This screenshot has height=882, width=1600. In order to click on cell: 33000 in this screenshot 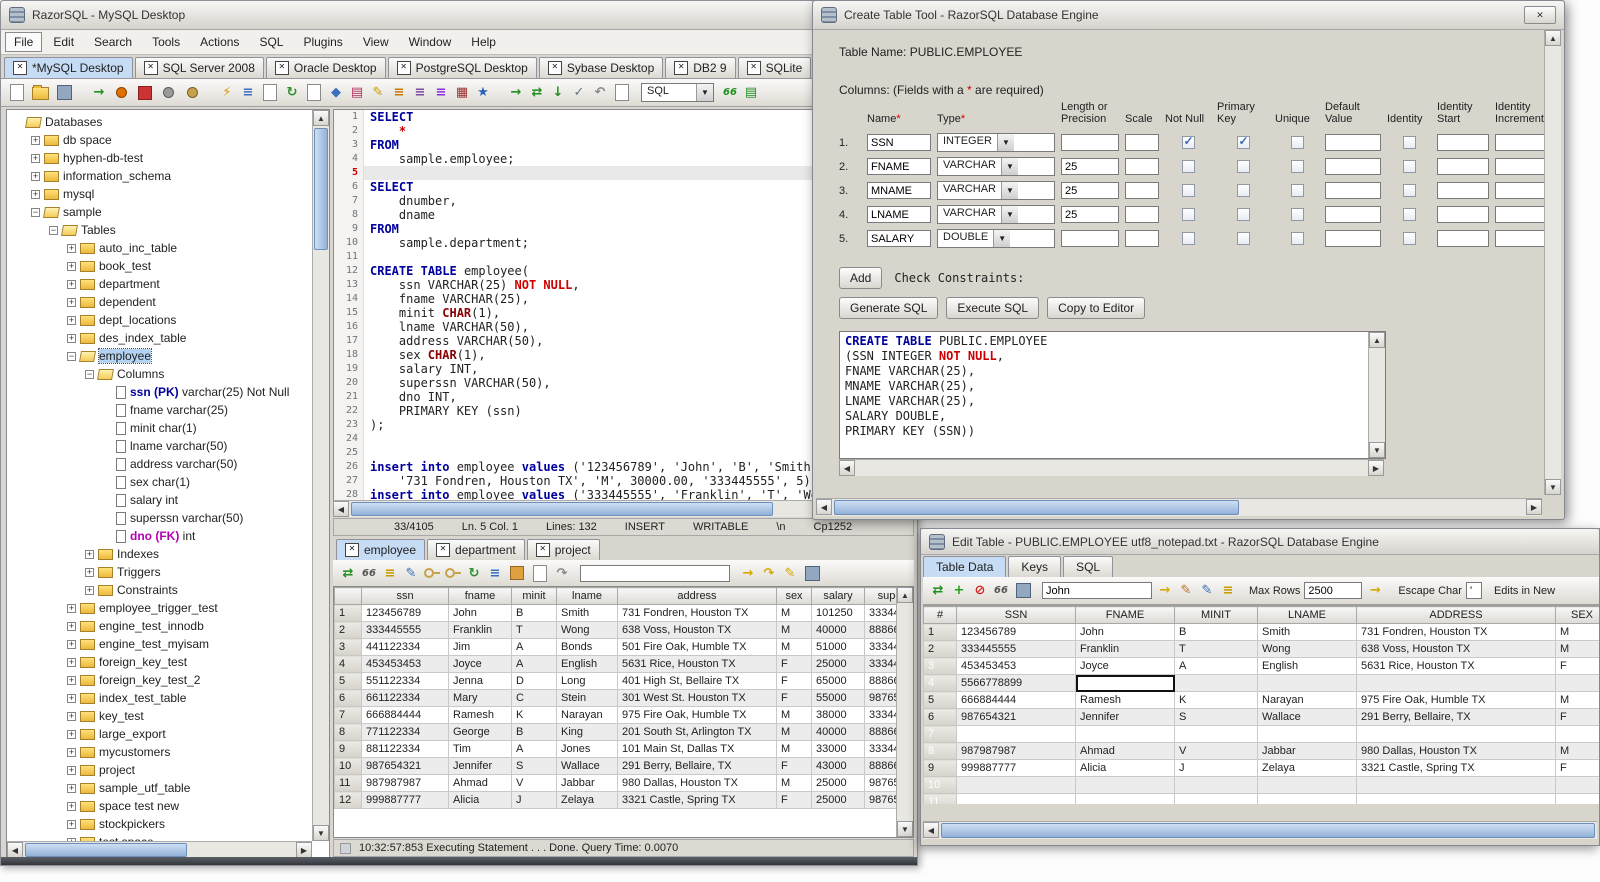, I will do `click(838, 749)`.